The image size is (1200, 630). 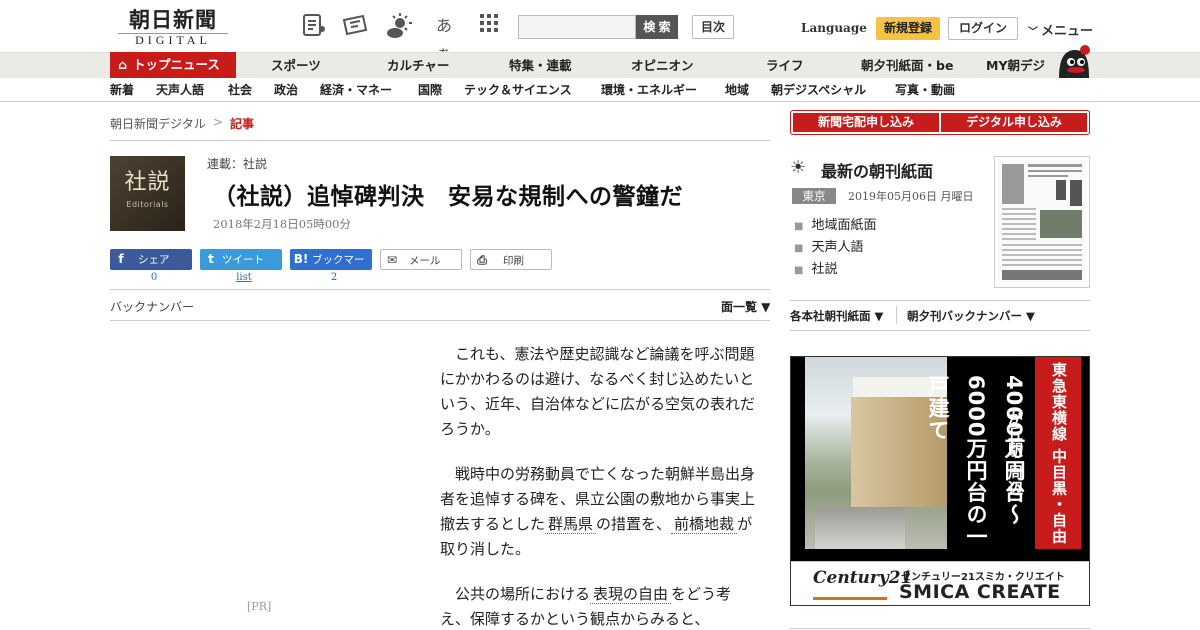 I want to click on article-paragraph: 公共の場所における 表現の自由 をどう考え、保障するかという観点からみると、, so click(x=600, y=606).